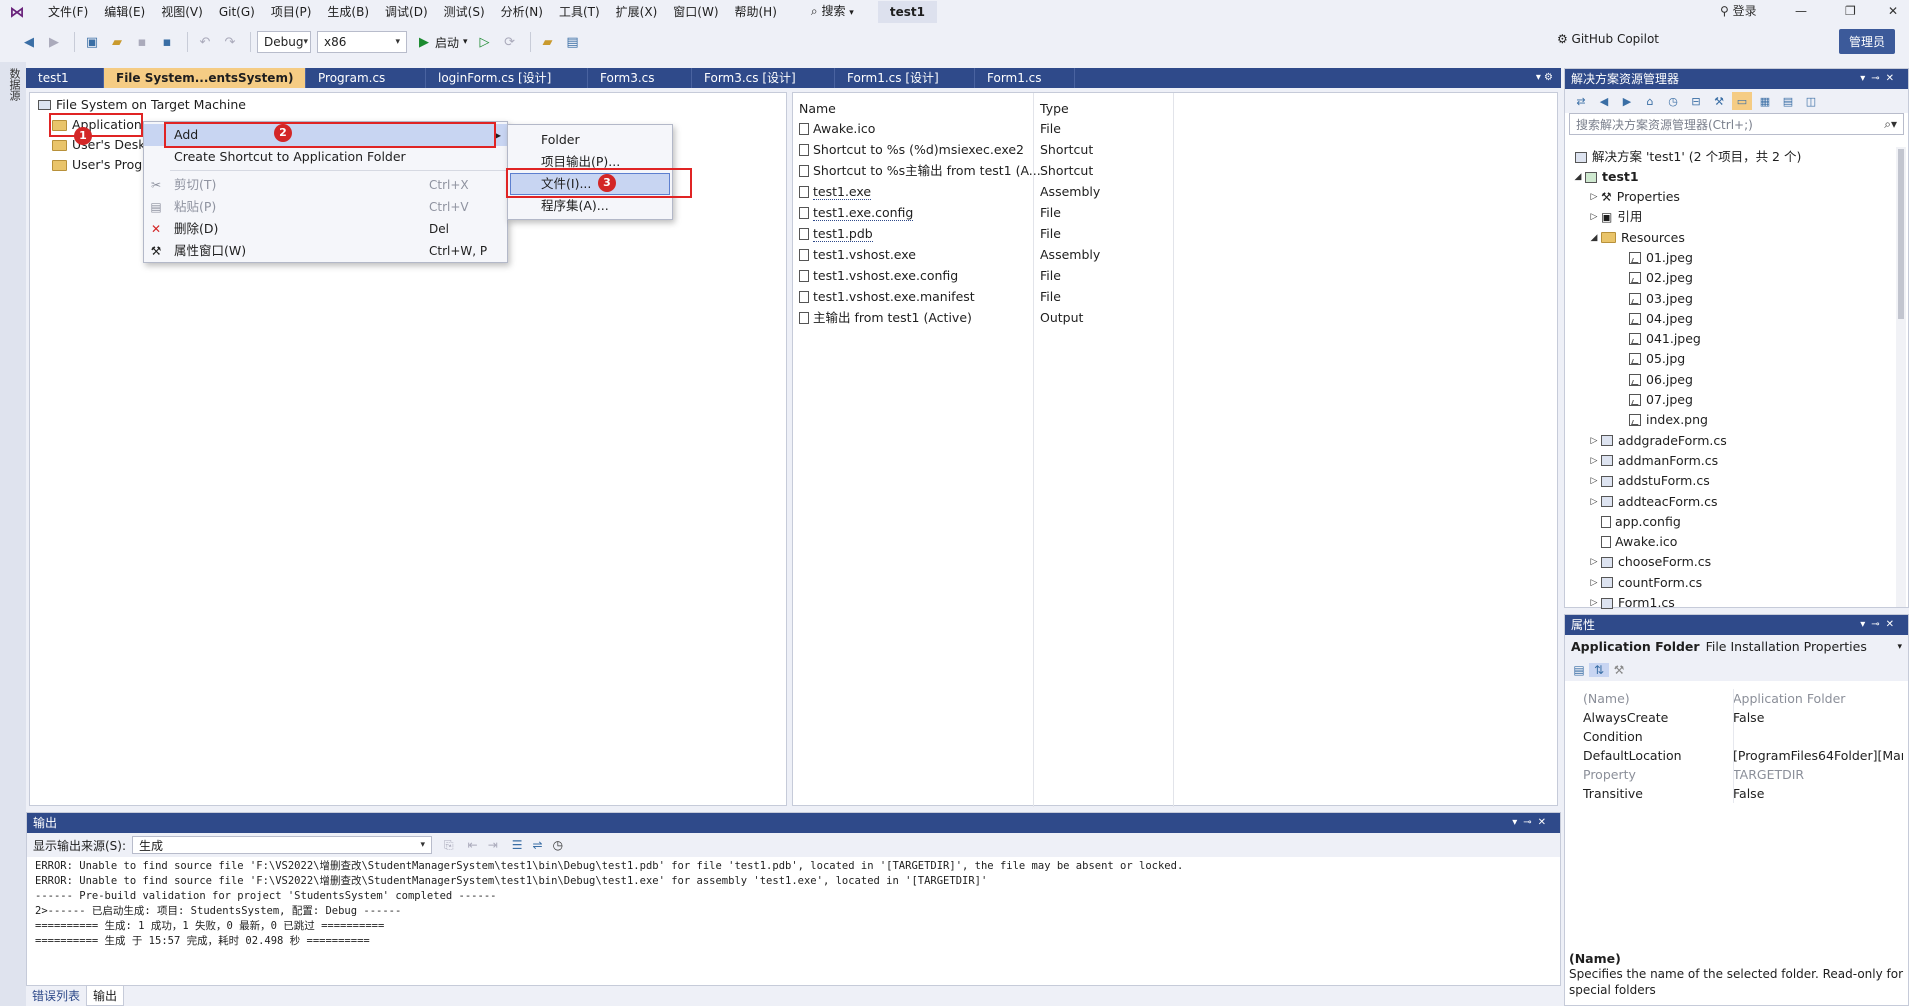 This screenshot has width=1909, height=1006. What do you see at coordinates (449, 845) in the screenshot?
I see `find-message-icon: ⎘` at bounding box center [449, 845].